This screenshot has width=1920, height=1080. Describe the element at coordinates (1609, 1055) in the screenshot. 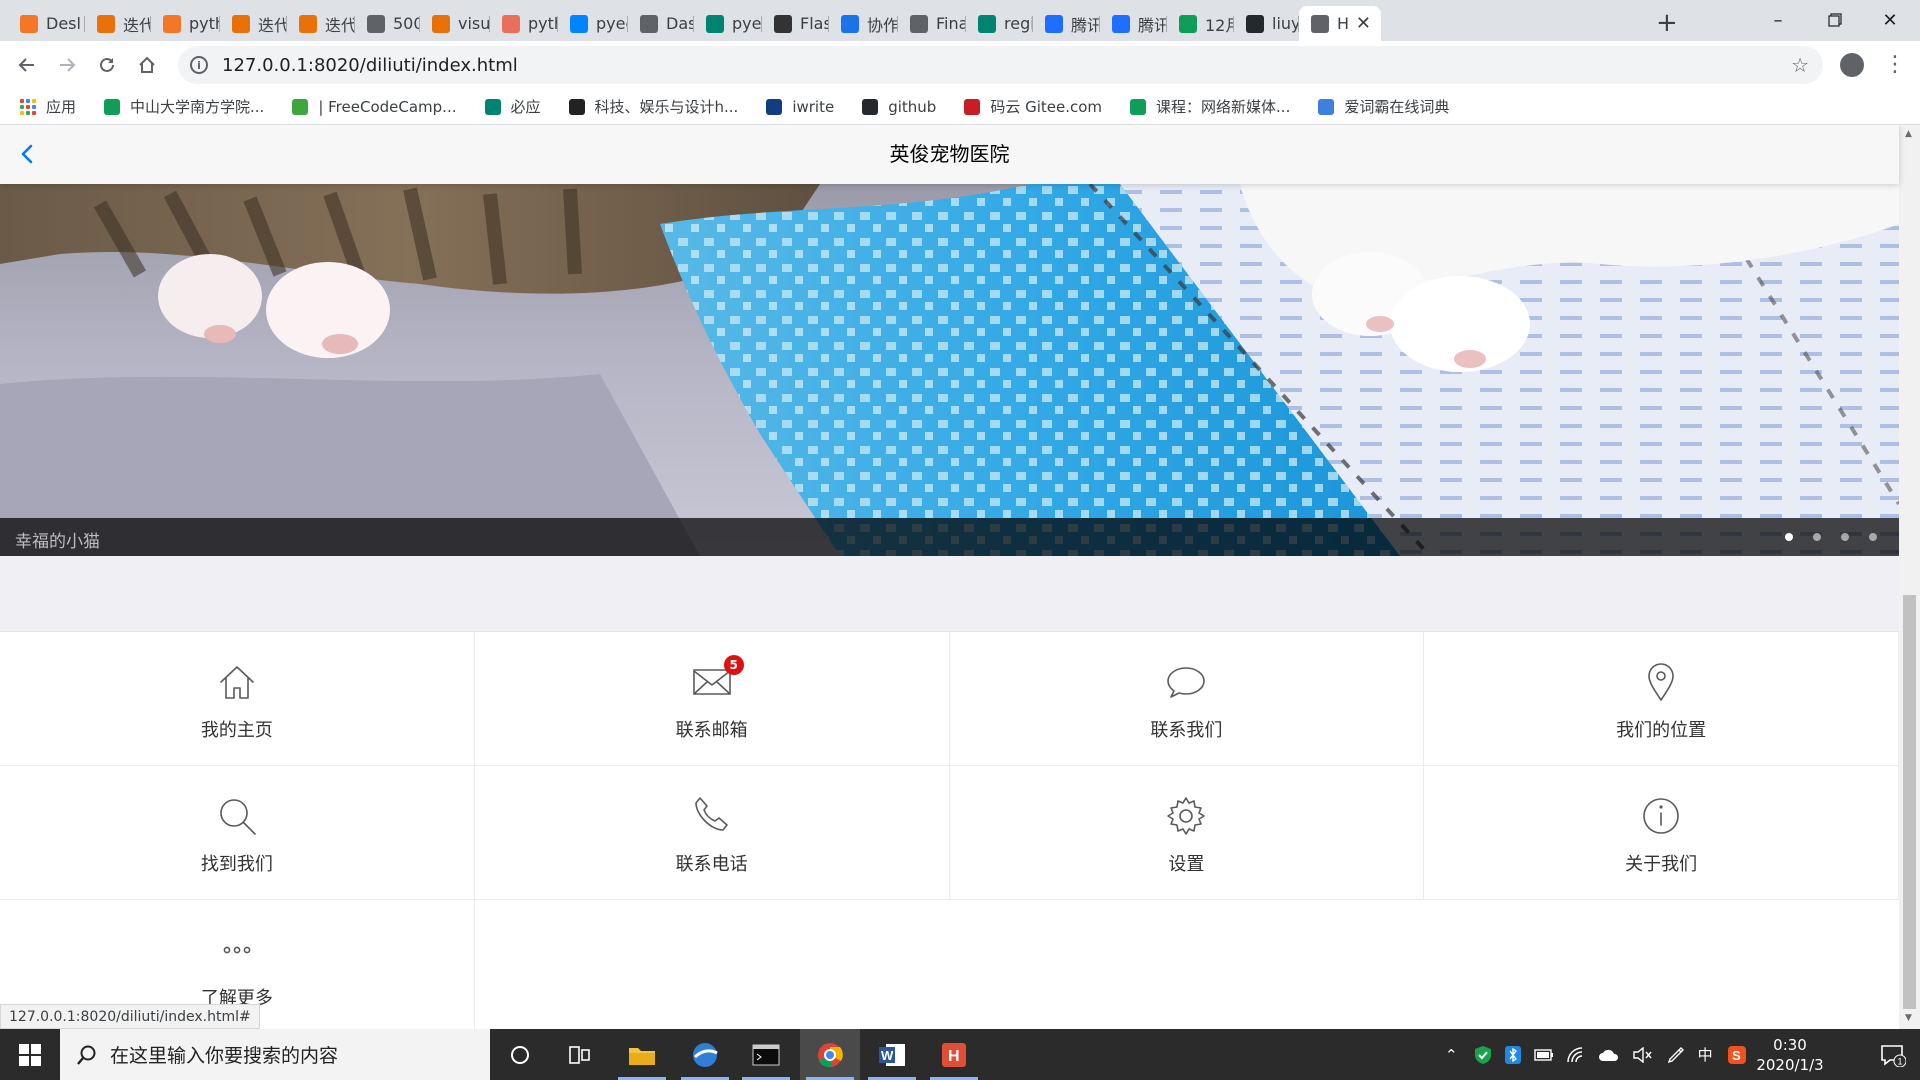

I see `onedrive-icon` at that location.